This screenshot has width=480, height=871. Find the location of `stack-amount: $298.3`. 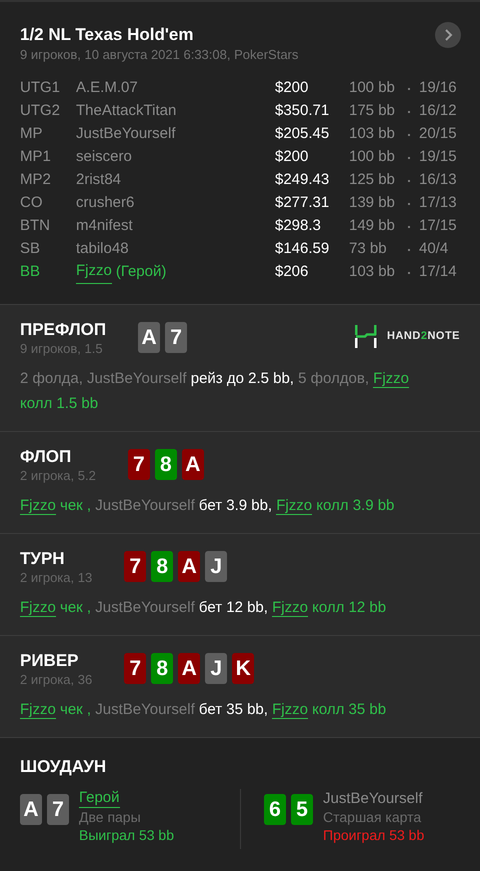

stack-amount: $298.3 is located at coordinates (298, 226).